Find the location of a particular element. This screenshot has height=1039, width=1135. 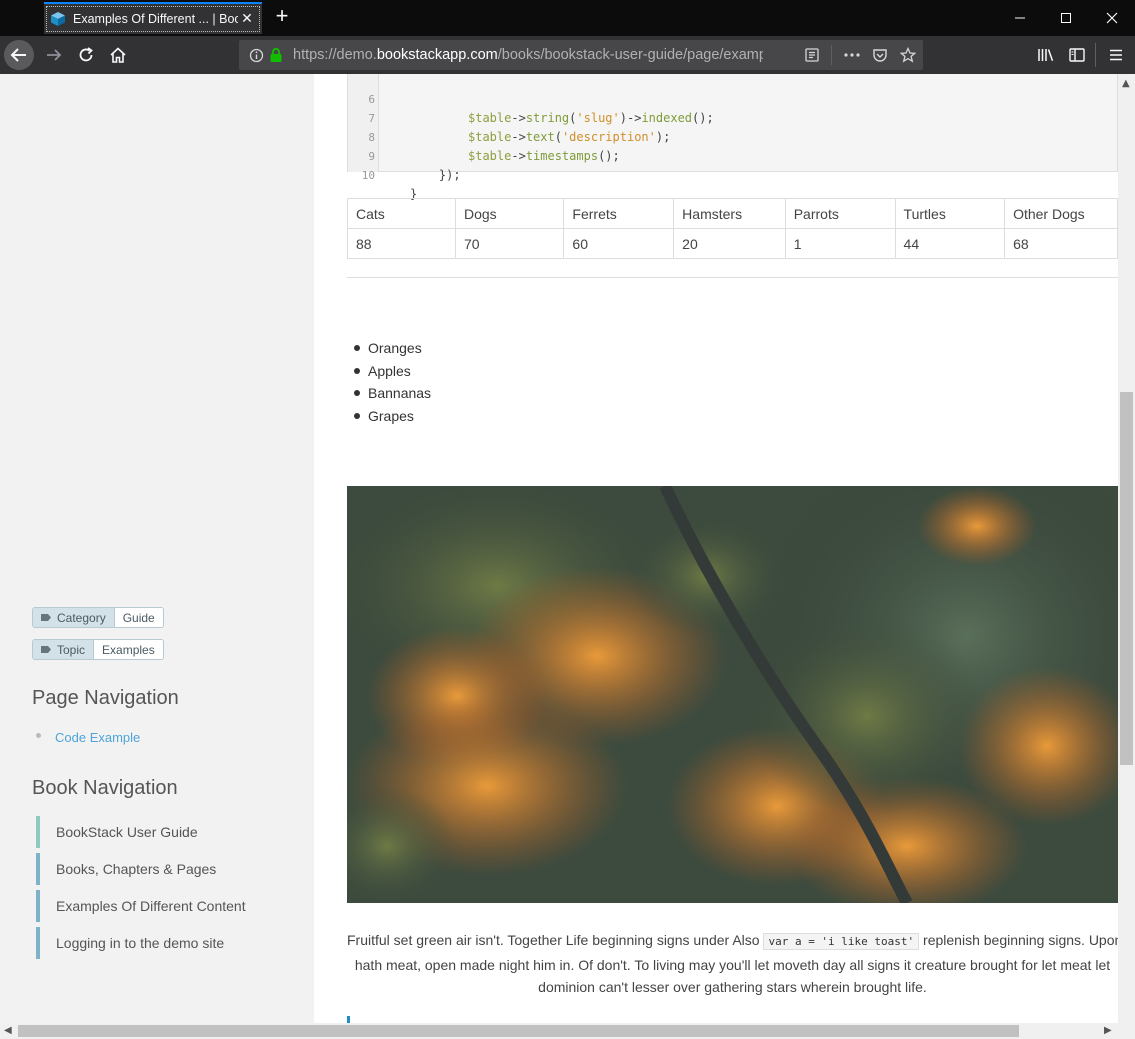

table-cell: Turtles is located at coordinates (950, 213).